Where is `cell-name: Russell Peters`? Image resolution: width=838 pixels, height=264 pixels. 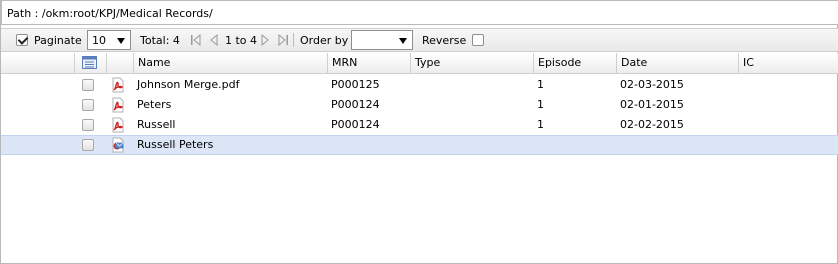
cell-name: Russell Peters is located at coordinates (175, 144).